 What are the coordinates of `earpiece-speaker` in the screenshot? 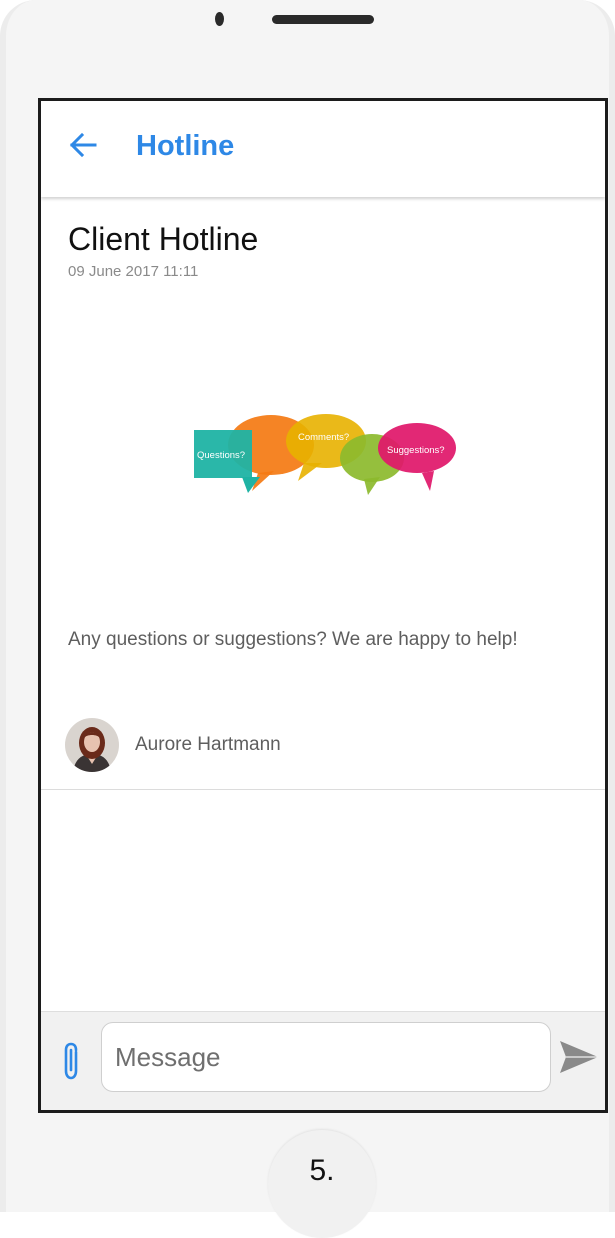 It's located at (323, 19).